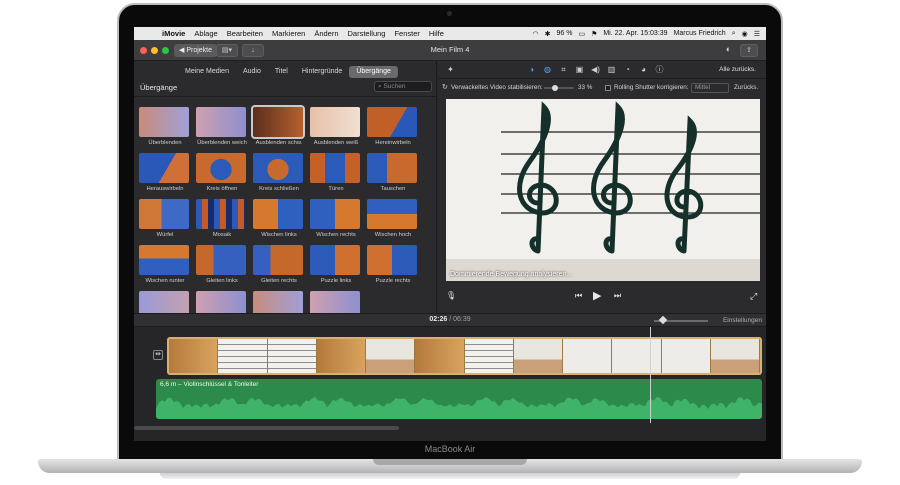 The image size is (900, 485). What do you see at coordinates (205, 33) in the screenshot?
I see `menu-item-ablage: Ablage` at bounding box center [205, 33].